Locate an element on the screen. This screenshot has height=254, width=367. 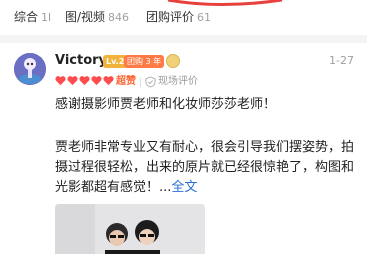
filter-tab-group-buy: 团购评价 61 is located at coordinates (178, 17).